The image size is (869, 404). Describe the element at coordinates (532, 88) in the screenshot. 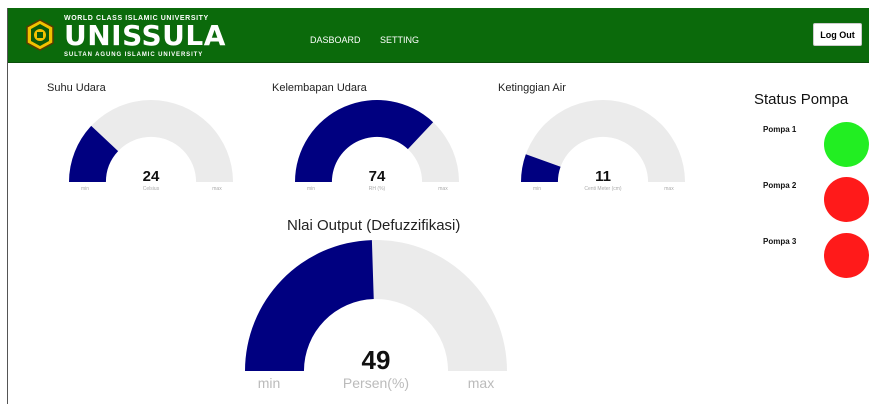

I see `gauge-title-ketinggian: Ketinggian Air` at that location.